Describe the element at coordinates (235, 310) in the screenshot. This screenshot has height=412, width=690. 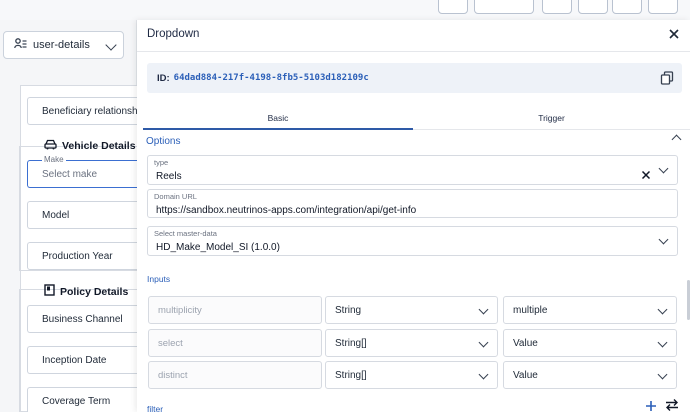
I see `input-key-field: multiplicity` at that location.